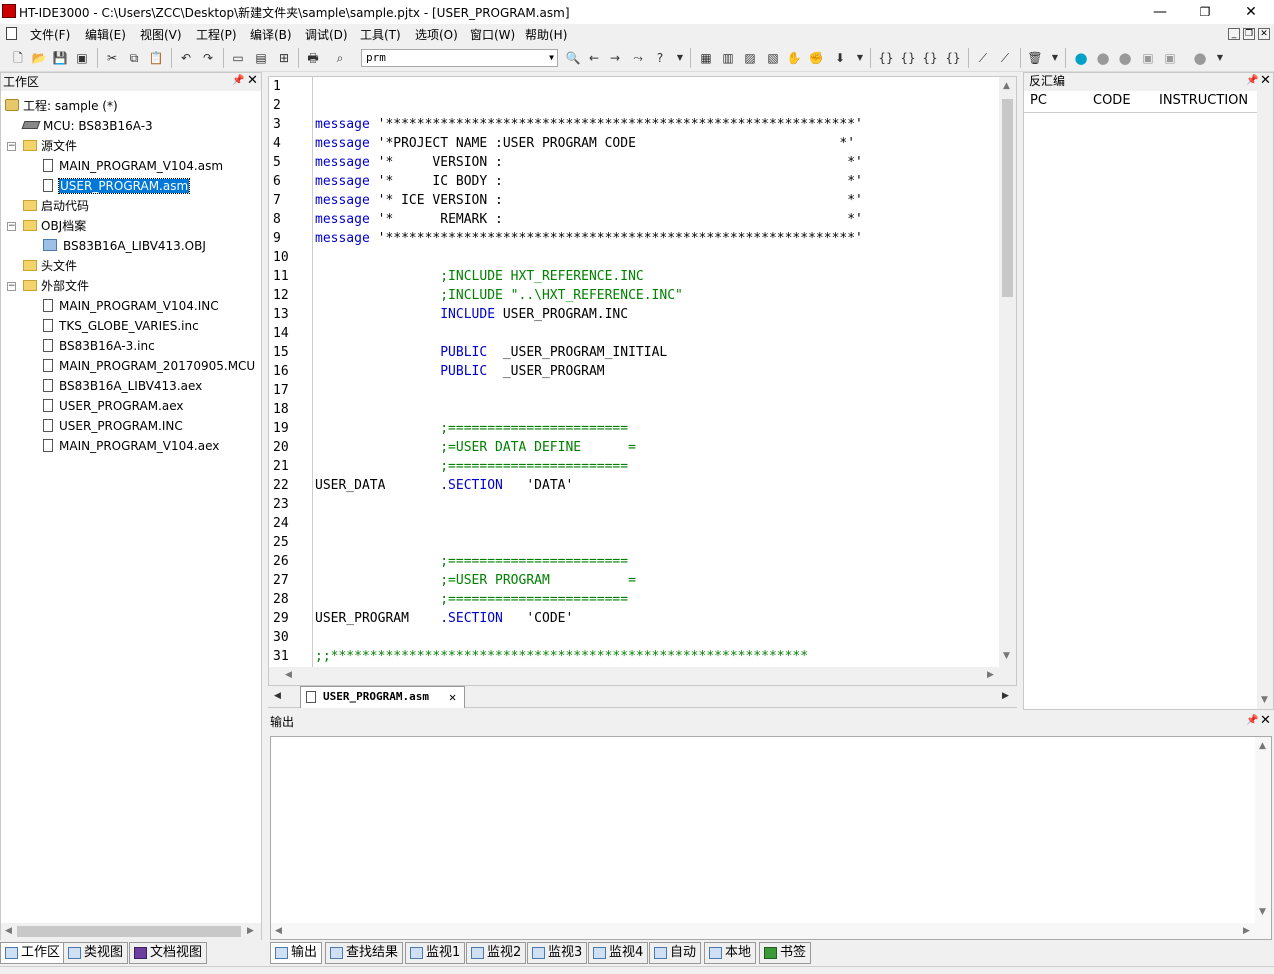 The height and width of the screenshot is (974, 1274). Describe the element at coordinates (1007, 372) in the screenshot. I see `editor-vscrollbar: ▲ ▼` at that location.